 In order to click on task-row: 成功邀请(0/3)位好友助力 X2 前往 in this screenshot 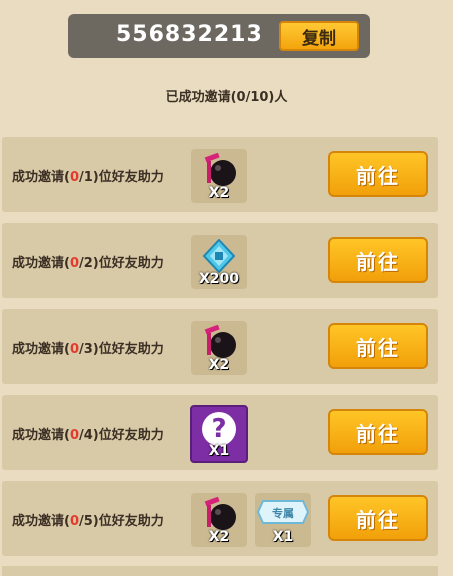, I will do `click(220, 346)`.